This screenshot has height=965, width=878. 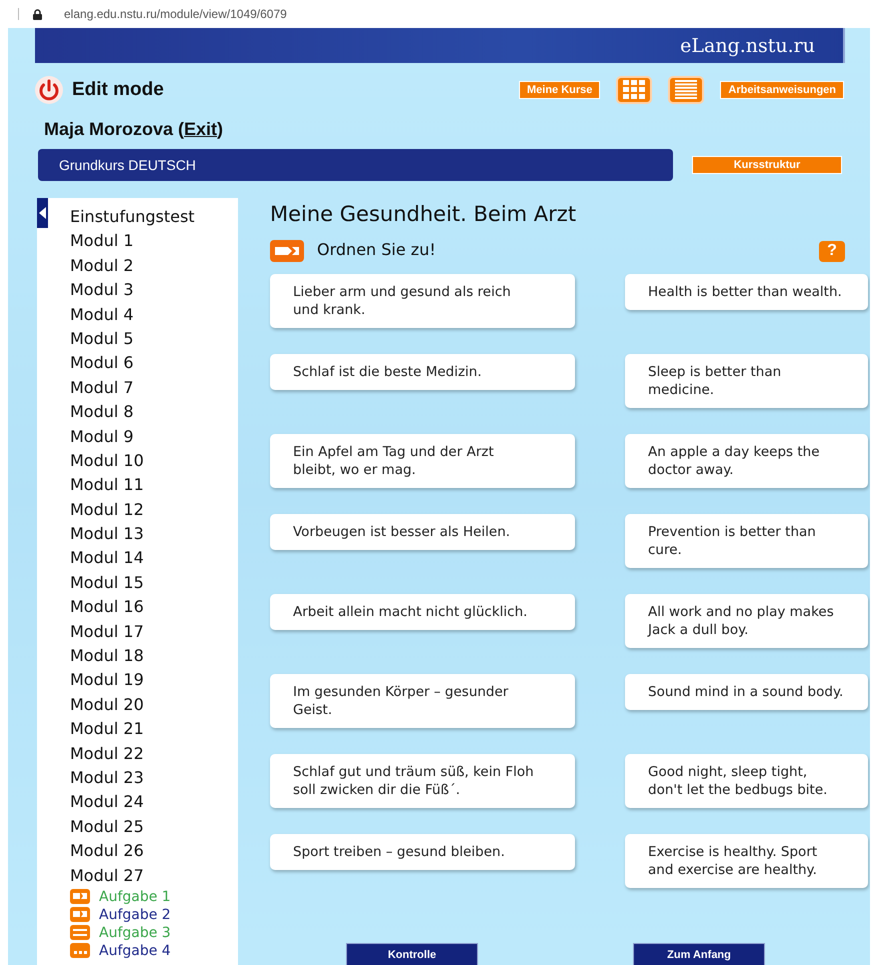 What do you see at coordinates (181, 129) in the screenshot?
I see `bracket-text: (` at bounding box center [181, 129].